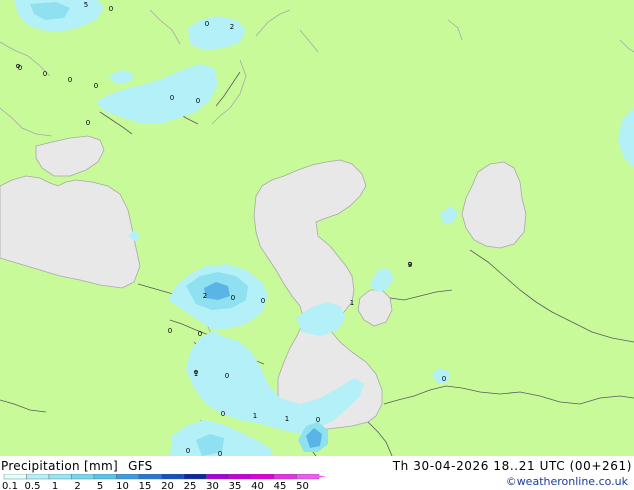 This screenshot has width=634, height=490. What do you see at coordinates (280, 485) in the screenshot?
I see `legend-tick-label: 45` at bounding box center [280, 485].